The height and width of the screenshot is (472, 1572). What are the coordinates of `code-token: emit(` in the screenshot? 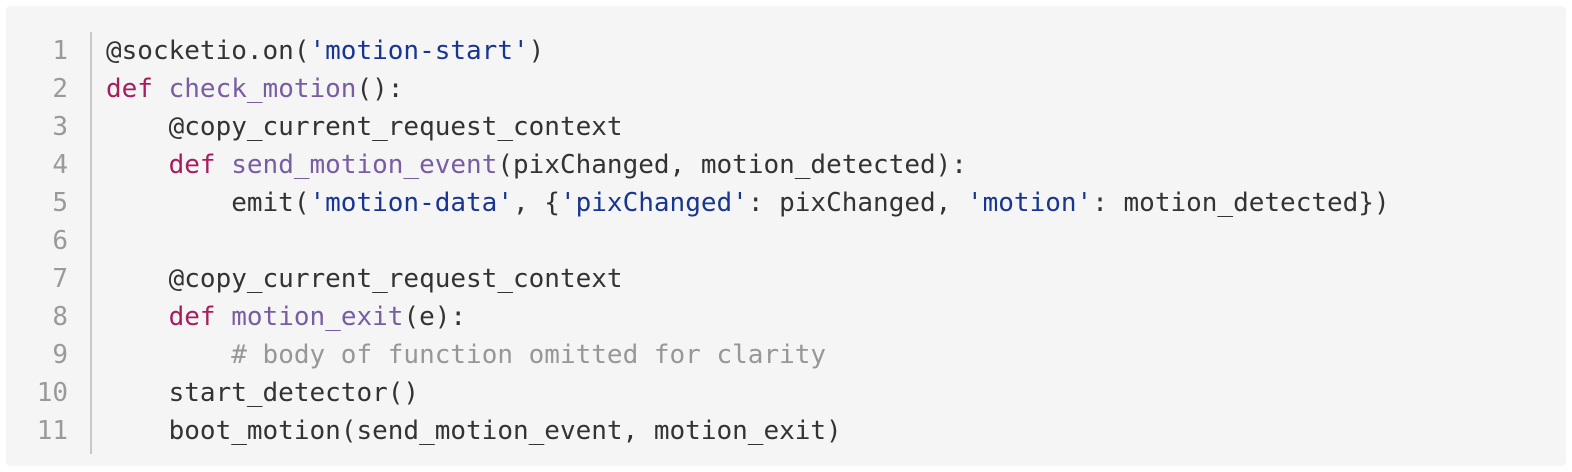 It's located at (208, 203).